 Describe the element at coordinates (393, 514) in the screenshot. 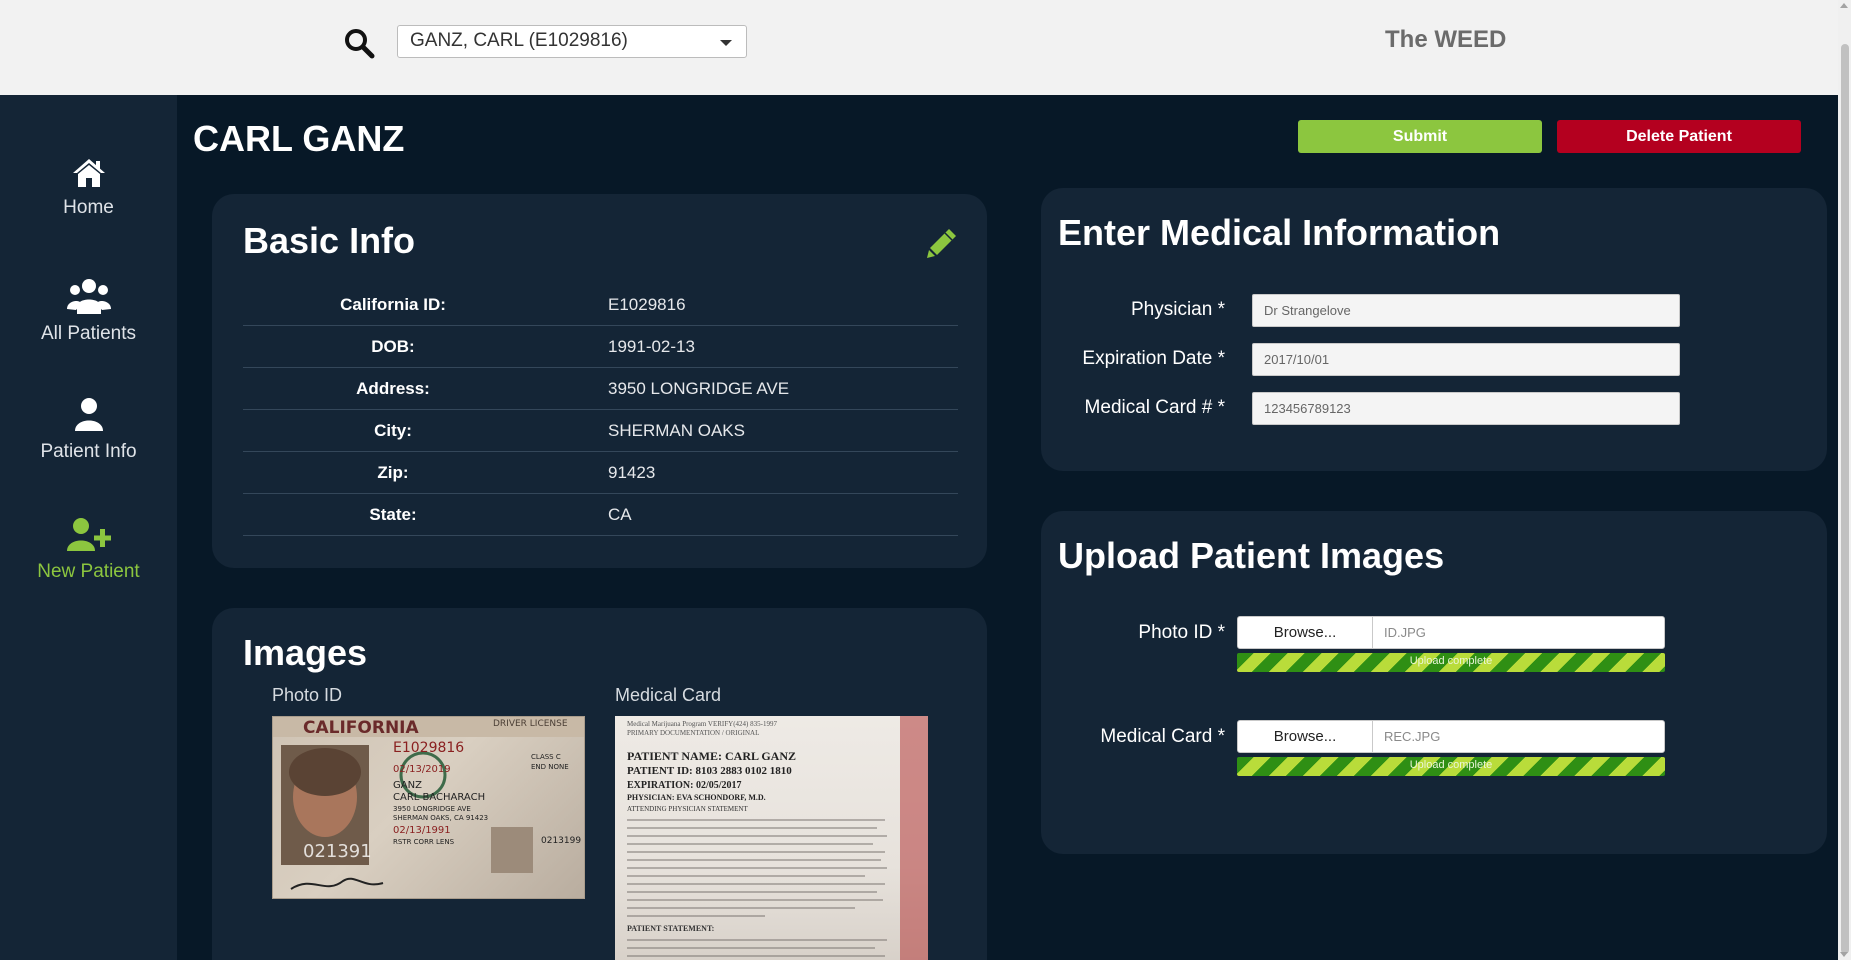

I see `info-label: State:` at that location.